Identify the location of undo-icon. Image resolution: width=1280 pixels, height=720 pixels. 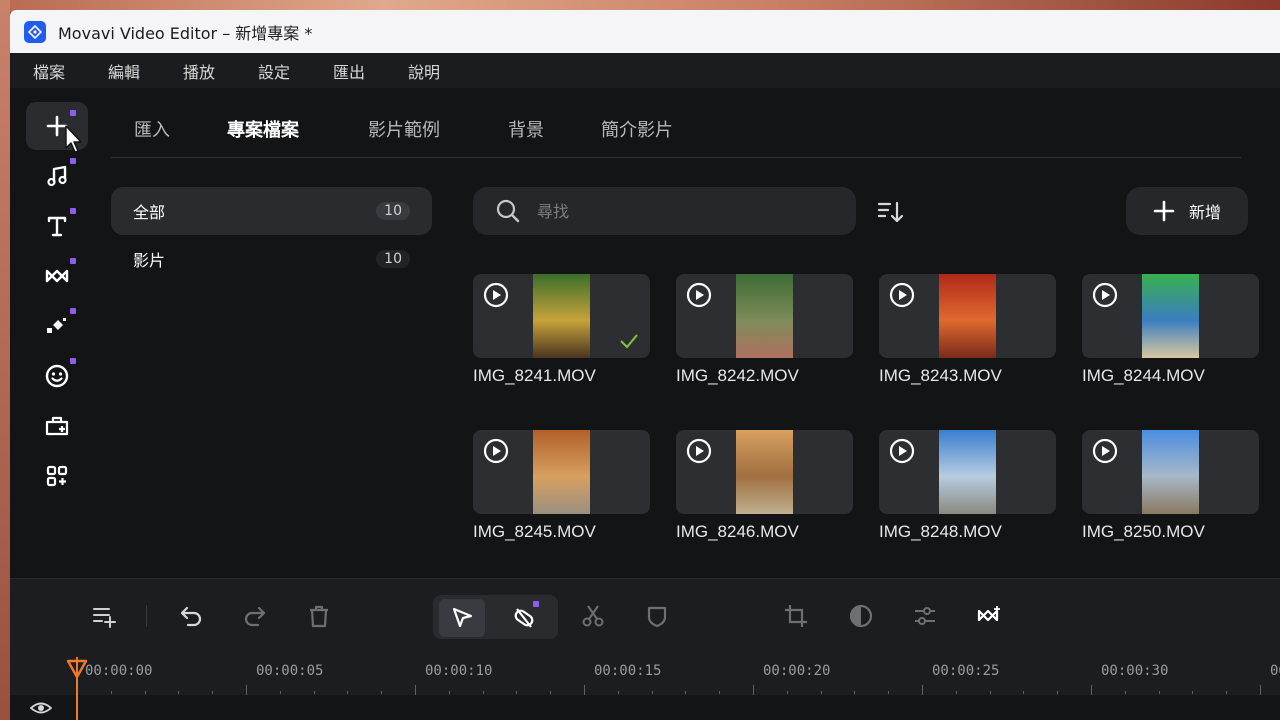
(191, 616).